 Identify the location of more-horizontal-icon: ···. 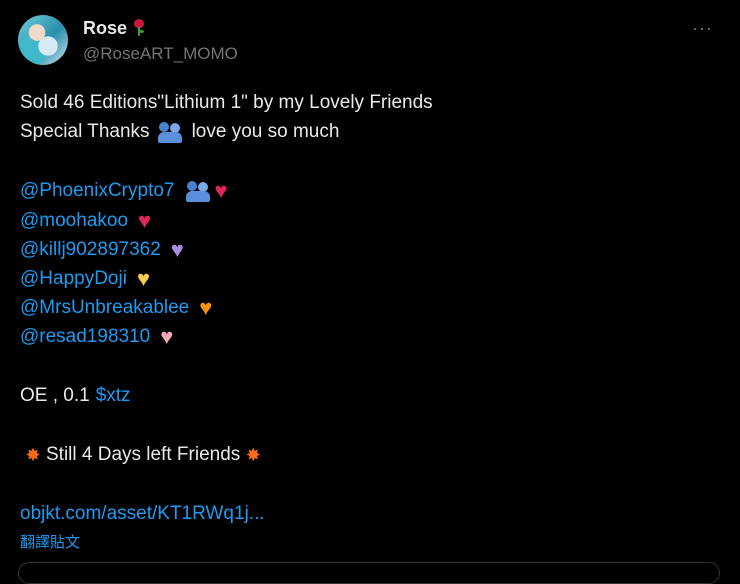
(702, 28).